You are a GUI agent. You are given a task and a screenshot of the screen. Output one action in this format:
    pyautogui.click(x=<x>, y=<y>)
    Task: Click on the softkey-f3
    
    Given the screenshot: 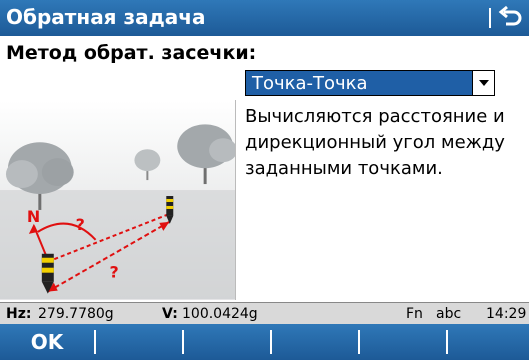 What is the action you would take?
    pyautogui.click(x=227, y=342)
    